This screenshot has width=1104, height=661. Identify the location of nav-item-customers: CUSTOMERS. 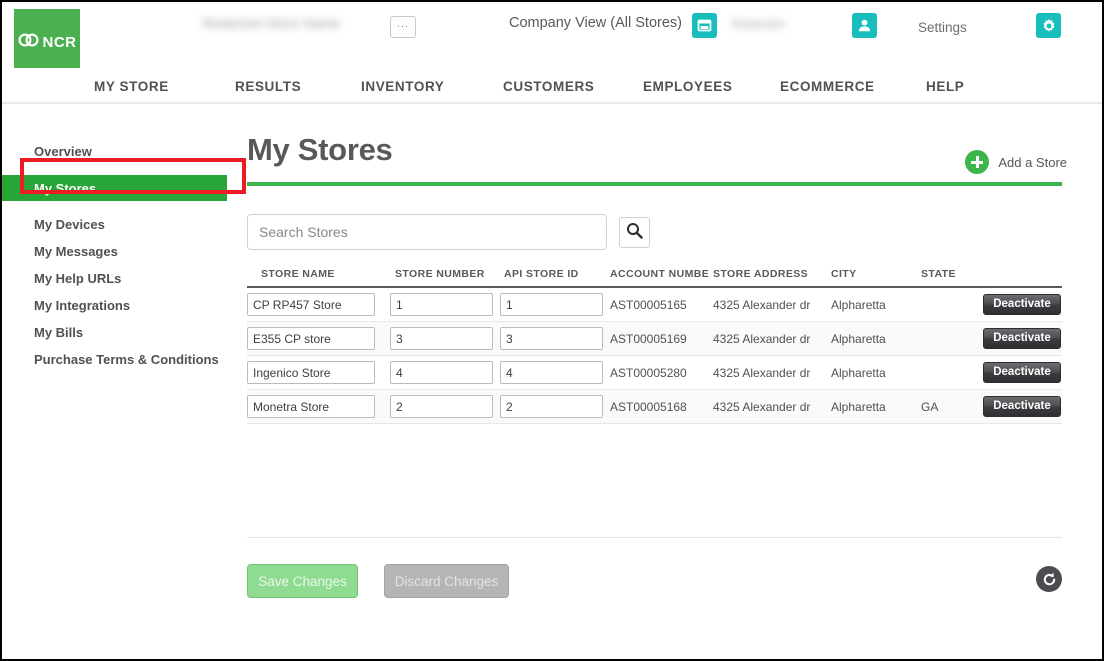
(573, 86).